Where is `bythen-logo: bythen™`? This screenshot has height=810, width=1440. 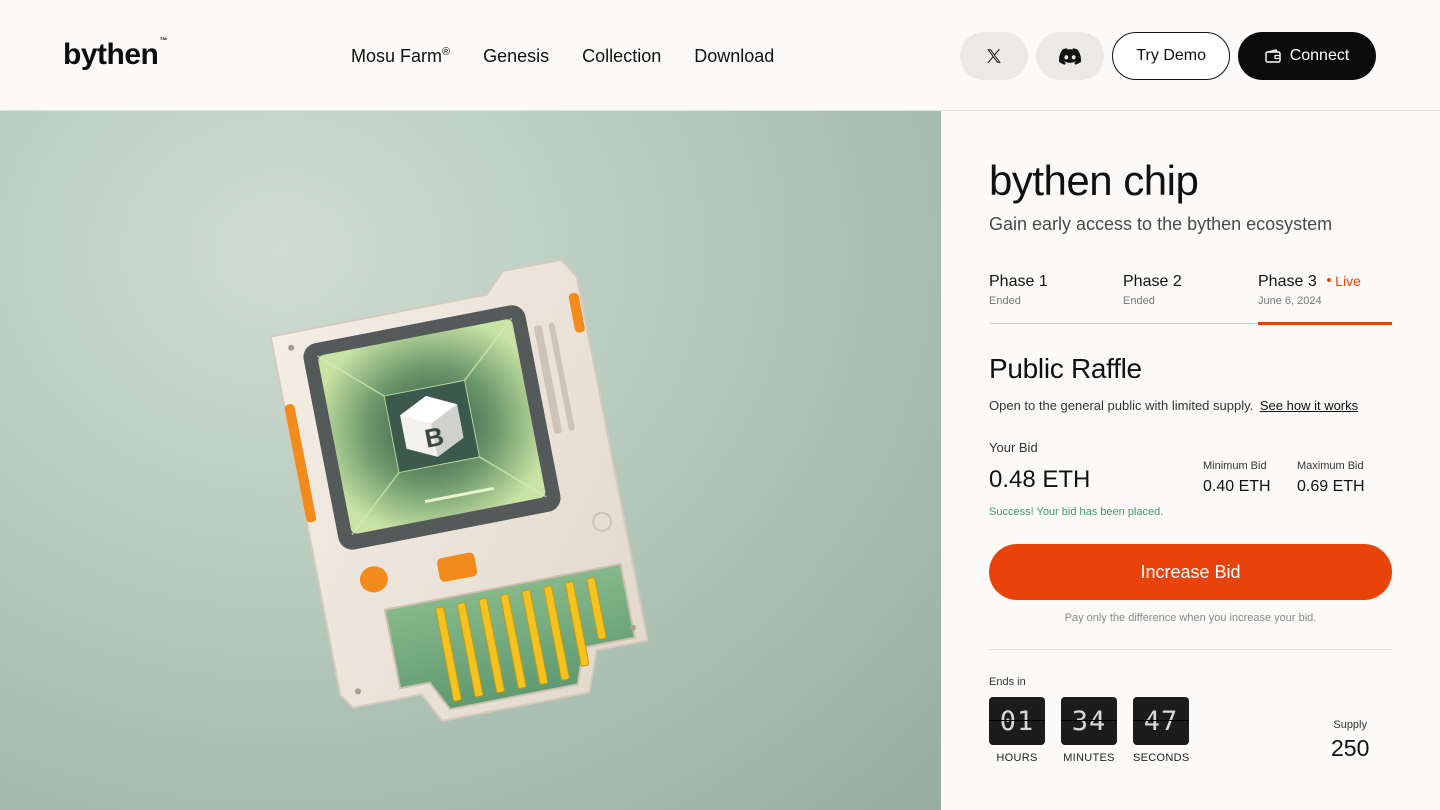
bythen-logo: bythen™ is located at coordinates (115, 54).